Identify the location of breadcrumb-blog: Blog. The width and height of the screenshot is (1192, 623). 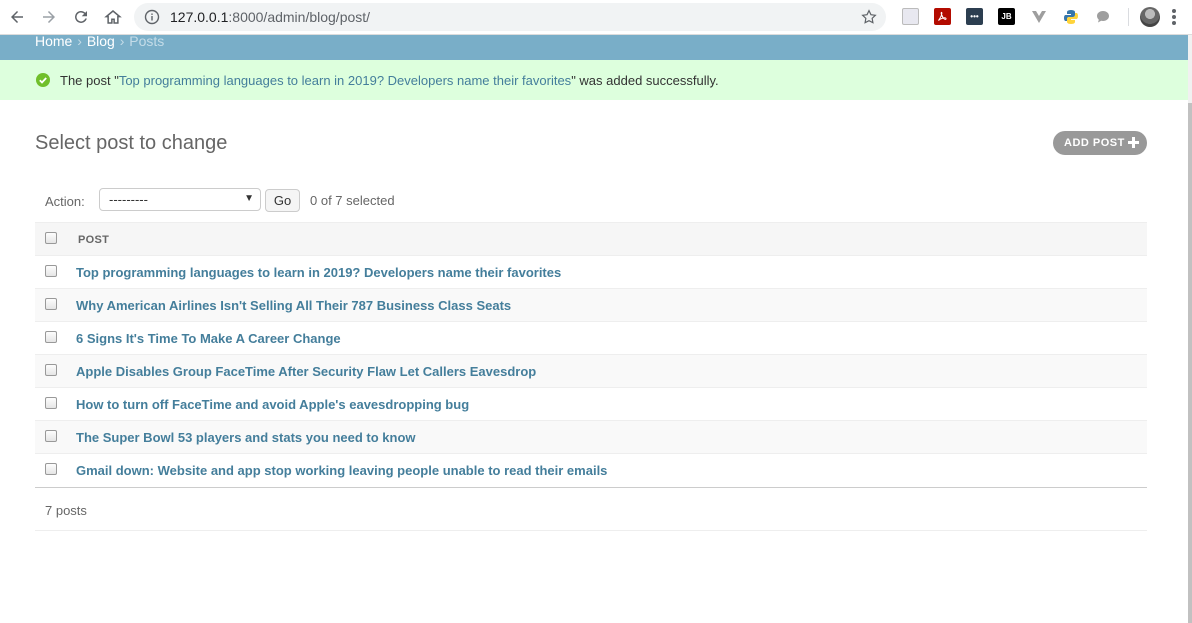
(101, 41).